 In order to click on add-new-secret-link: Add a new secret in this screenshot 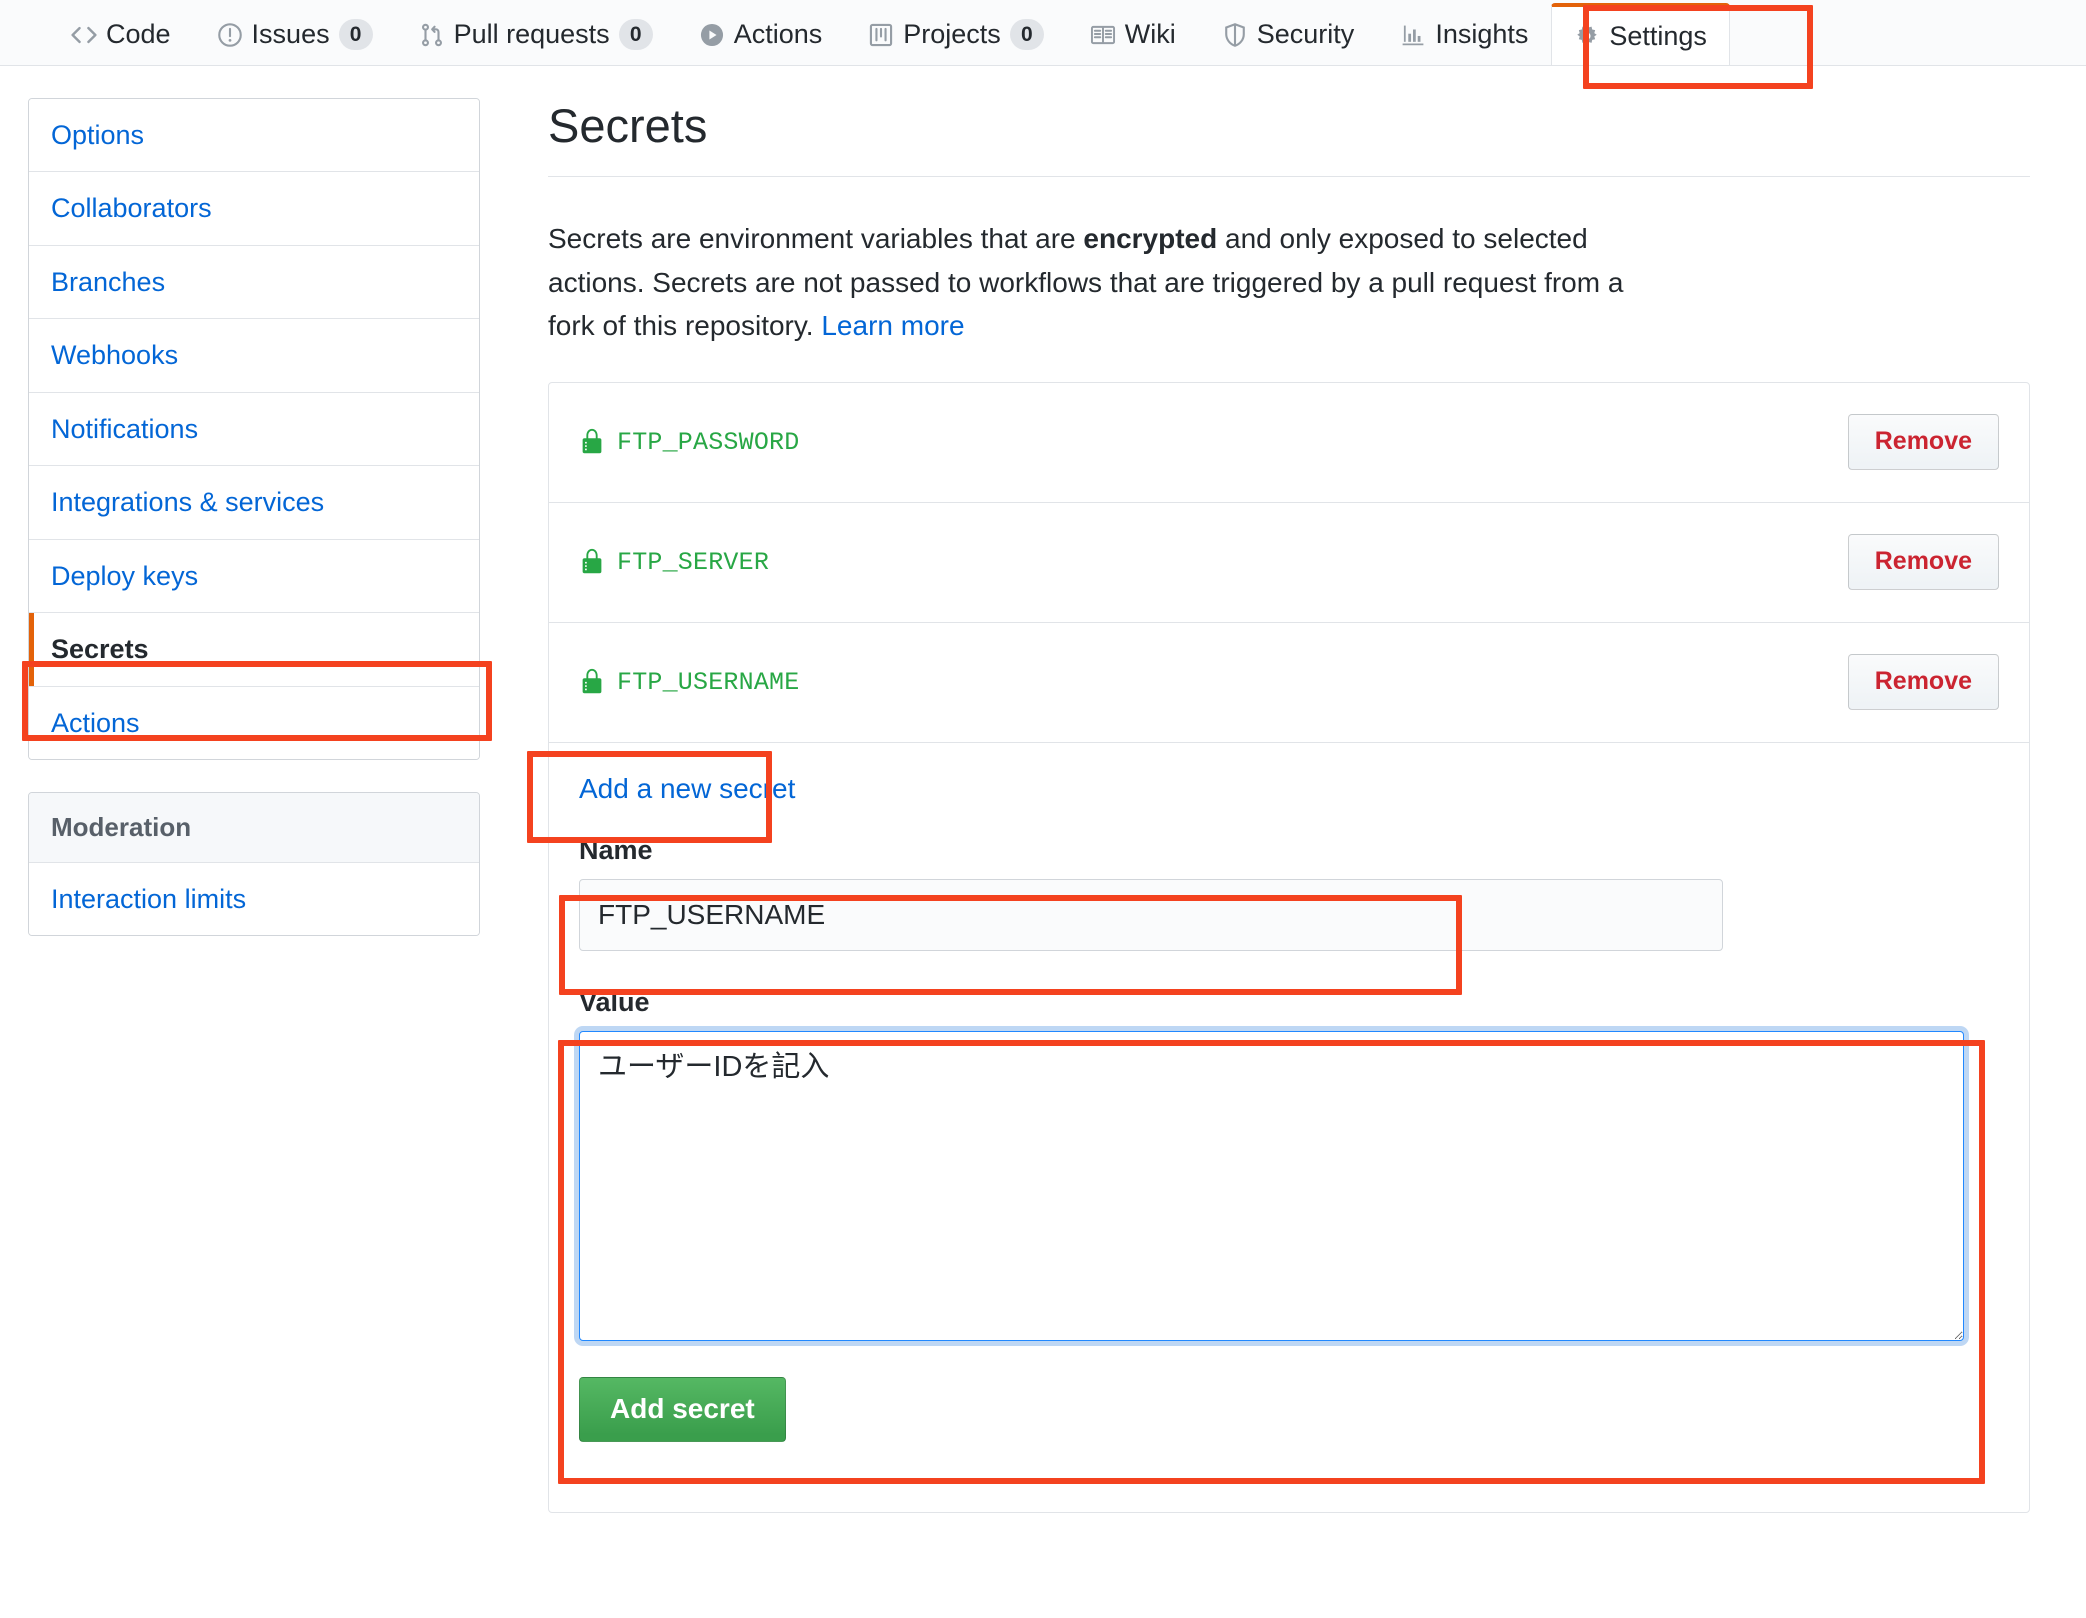, I will do `click(687, 788)`.